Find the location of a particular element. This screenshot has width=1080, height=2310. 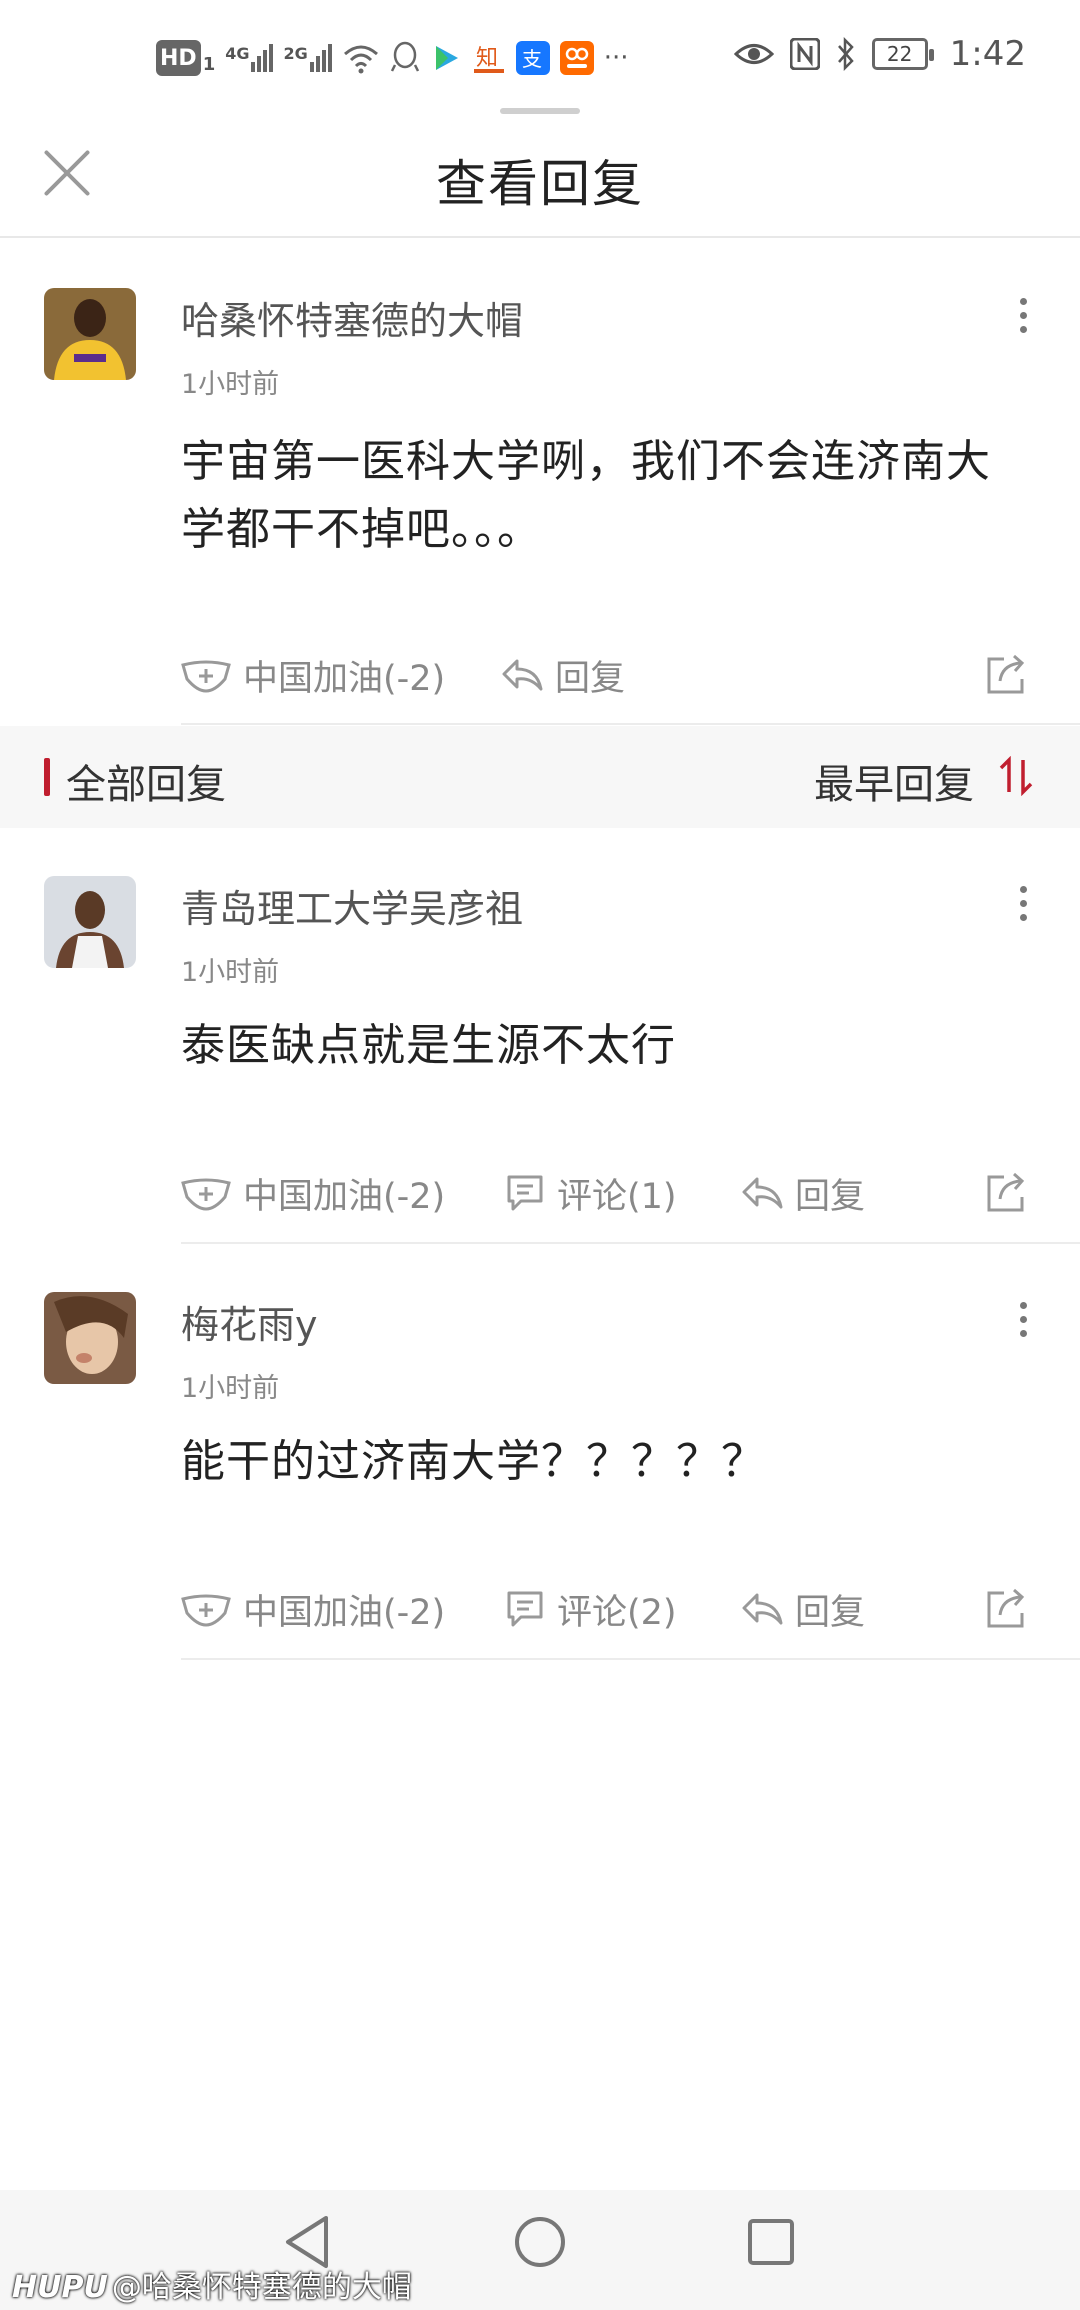

watermark-brand: HUPU is located at coordinates (60, 2287).